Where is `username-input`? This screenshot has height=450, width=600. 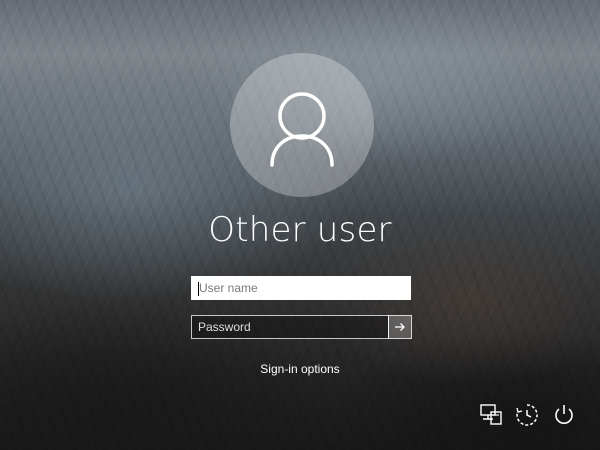
username-input is located at coordinates (301, 288).